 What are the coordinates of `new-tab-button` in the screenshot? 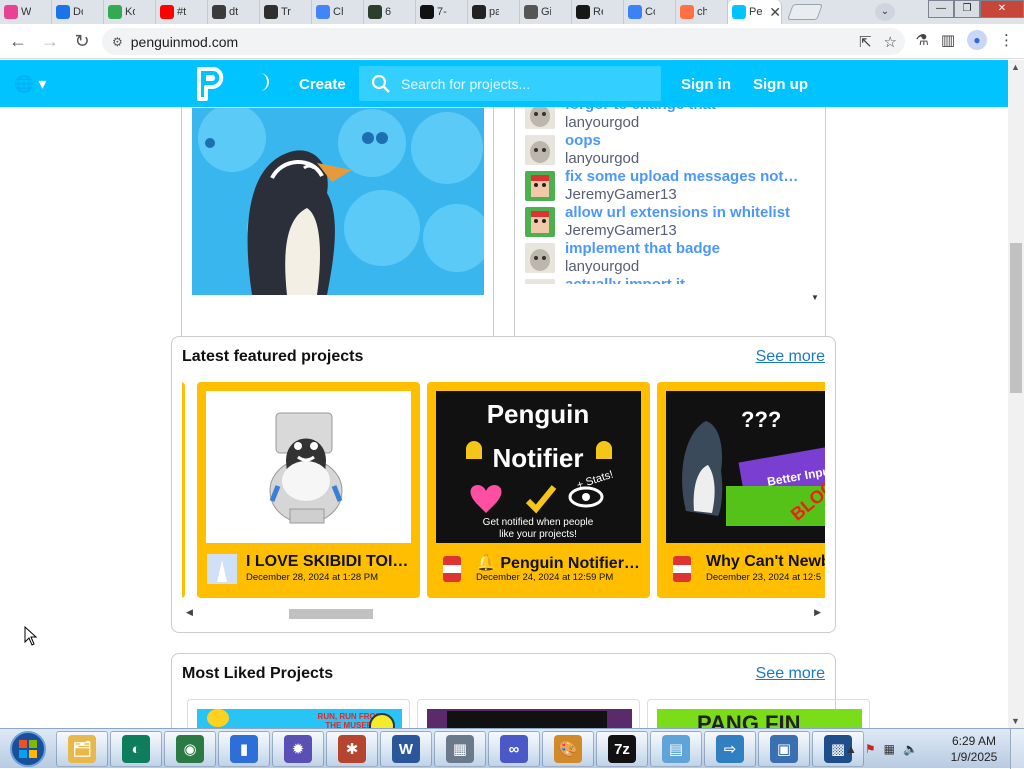 It's located at (805, 12).